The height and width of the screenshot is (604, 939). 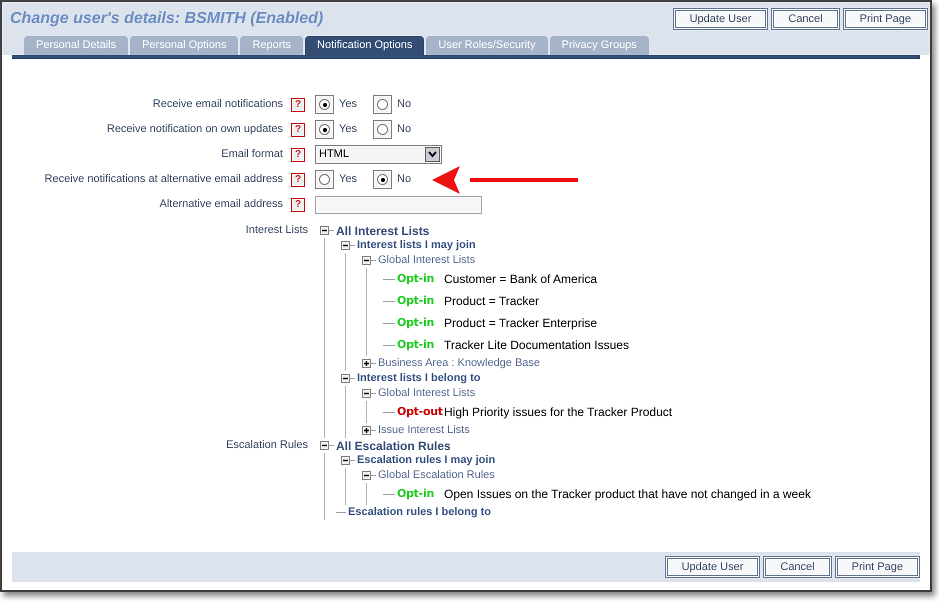 What do you see at coordinates (383, 231) in the screenshot?
I see `tree-node: All Interest Lists` at bounding box center [383, 231].